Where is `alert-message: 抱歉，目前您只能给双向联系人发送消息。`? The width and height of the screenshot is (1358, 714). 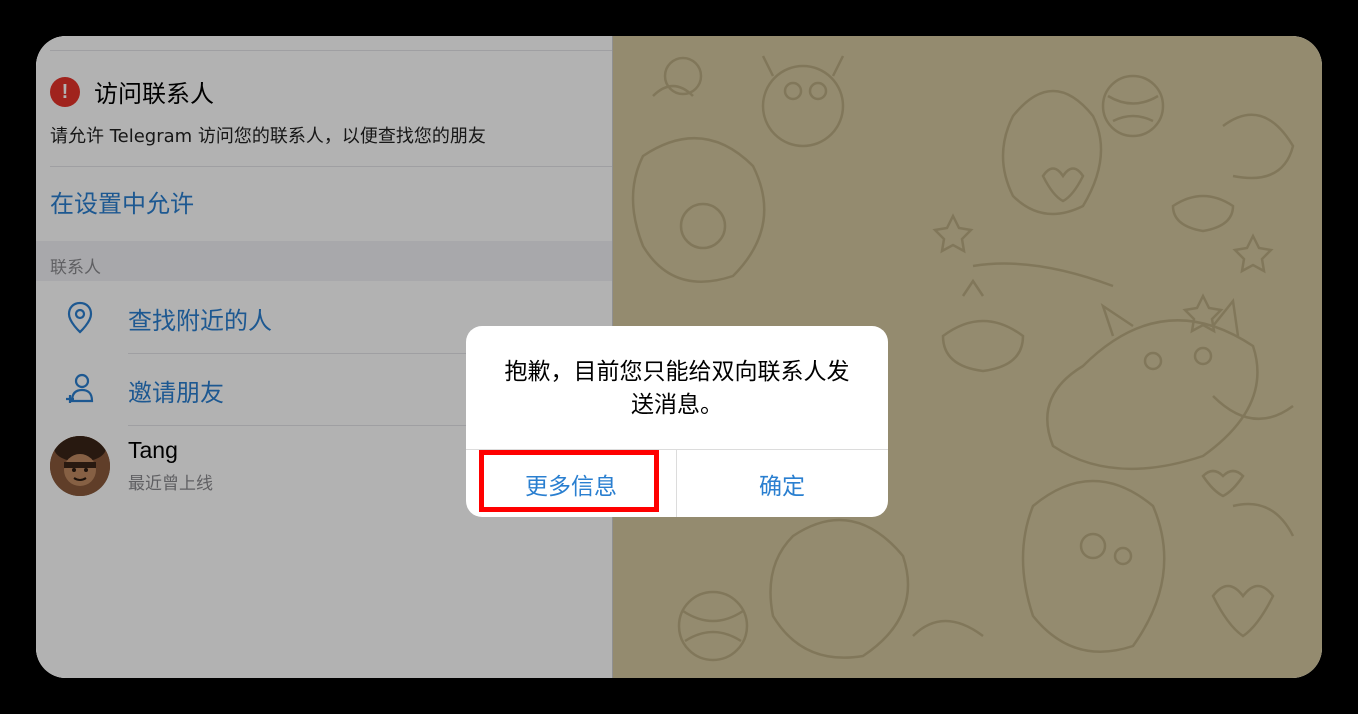
alert-message: 抱歉，目前您只能给双向联系人发送消息。 is located at coordinates (677, 388).